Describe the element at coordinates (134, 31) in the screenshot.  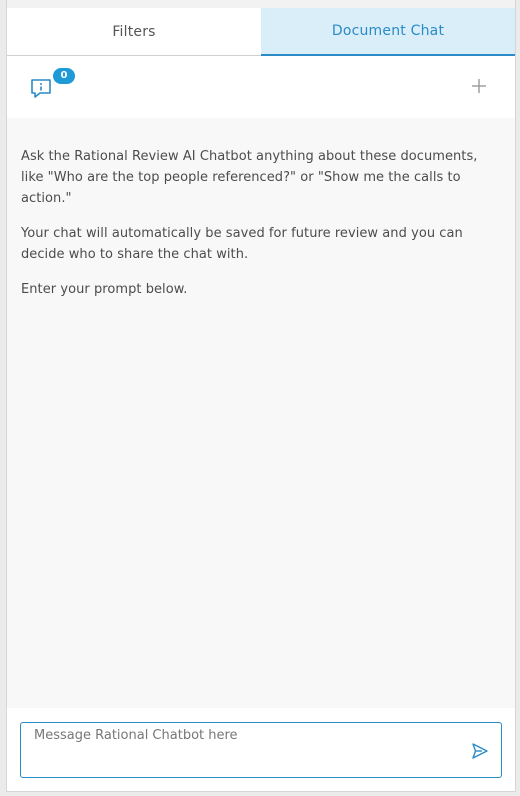
I see `tab-filters: Filters` at that location.